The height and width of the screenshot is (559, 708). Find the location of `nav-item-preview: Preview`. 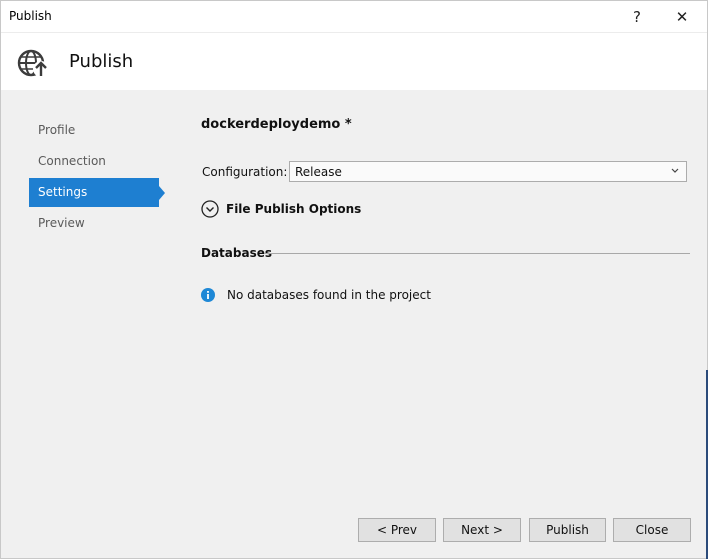

nav-item-preview: Preview is located at coordinates (94, 223).